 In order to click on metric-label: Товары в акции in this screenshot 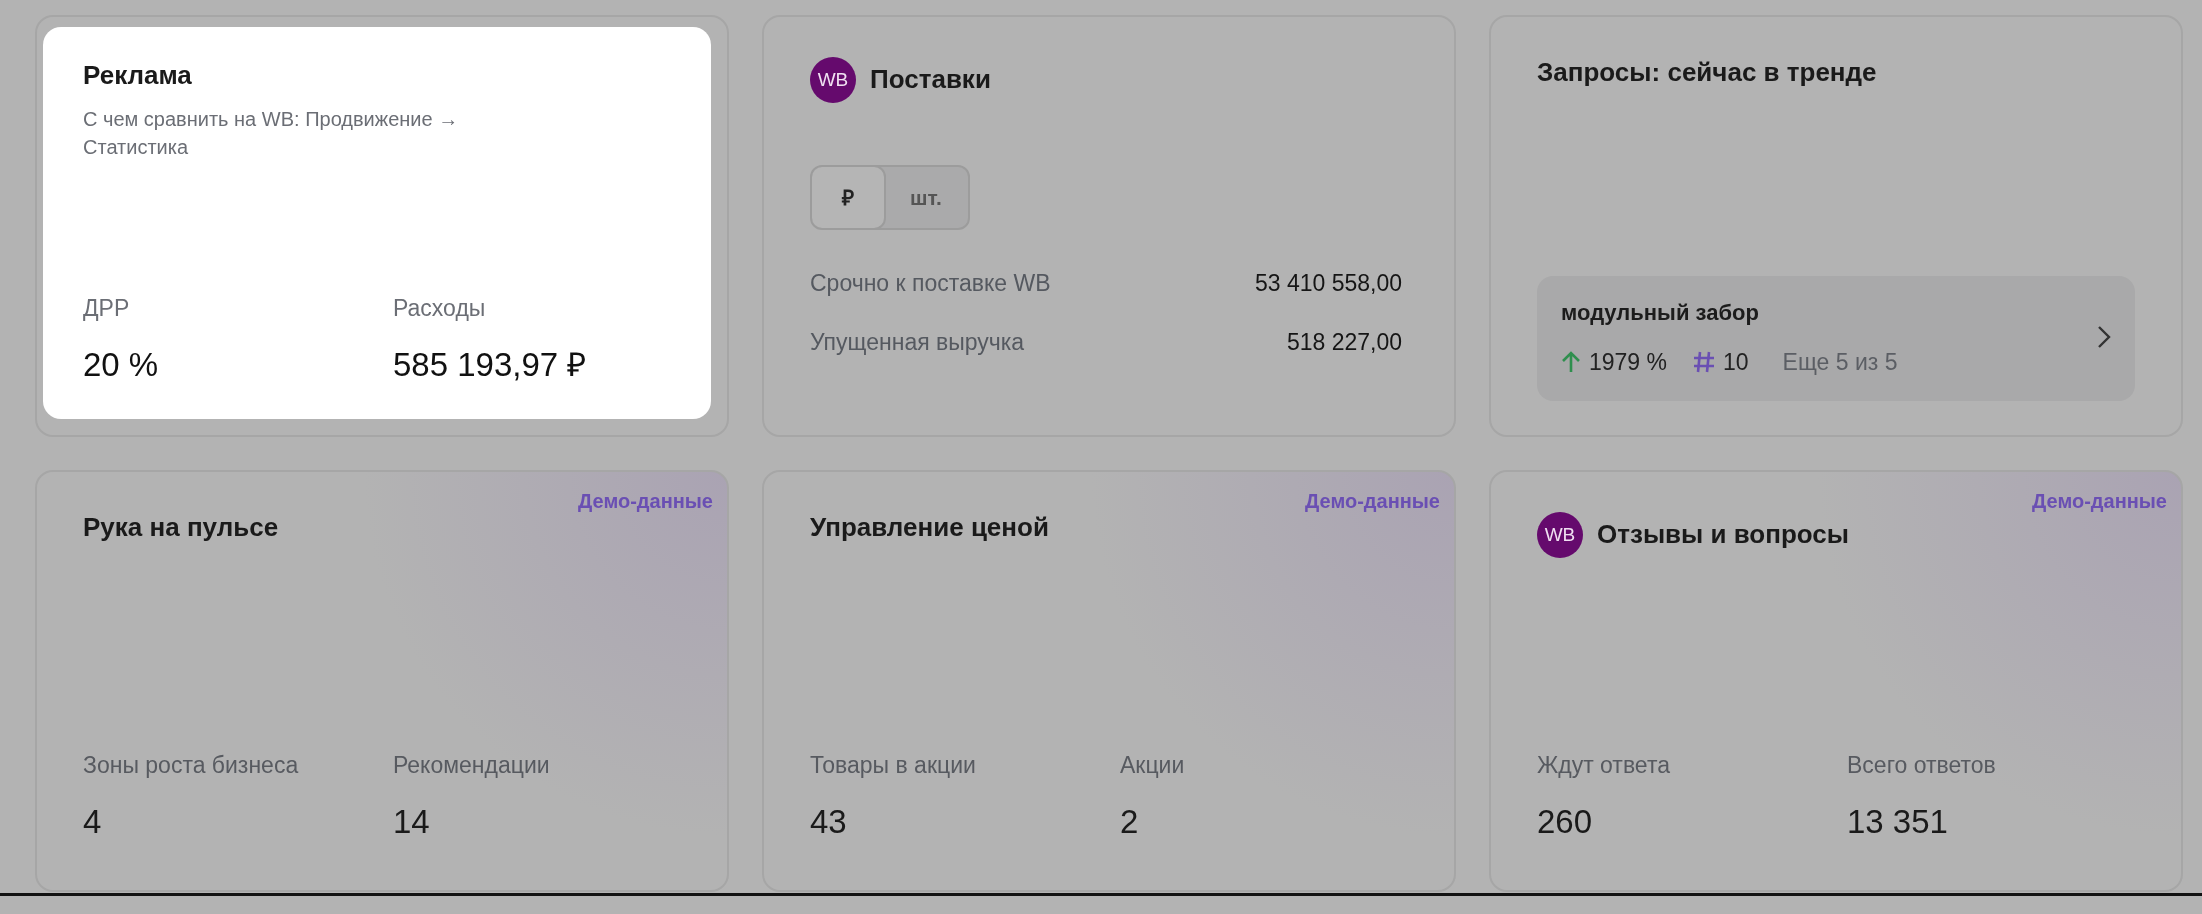, I will do `click(893, 765)`.